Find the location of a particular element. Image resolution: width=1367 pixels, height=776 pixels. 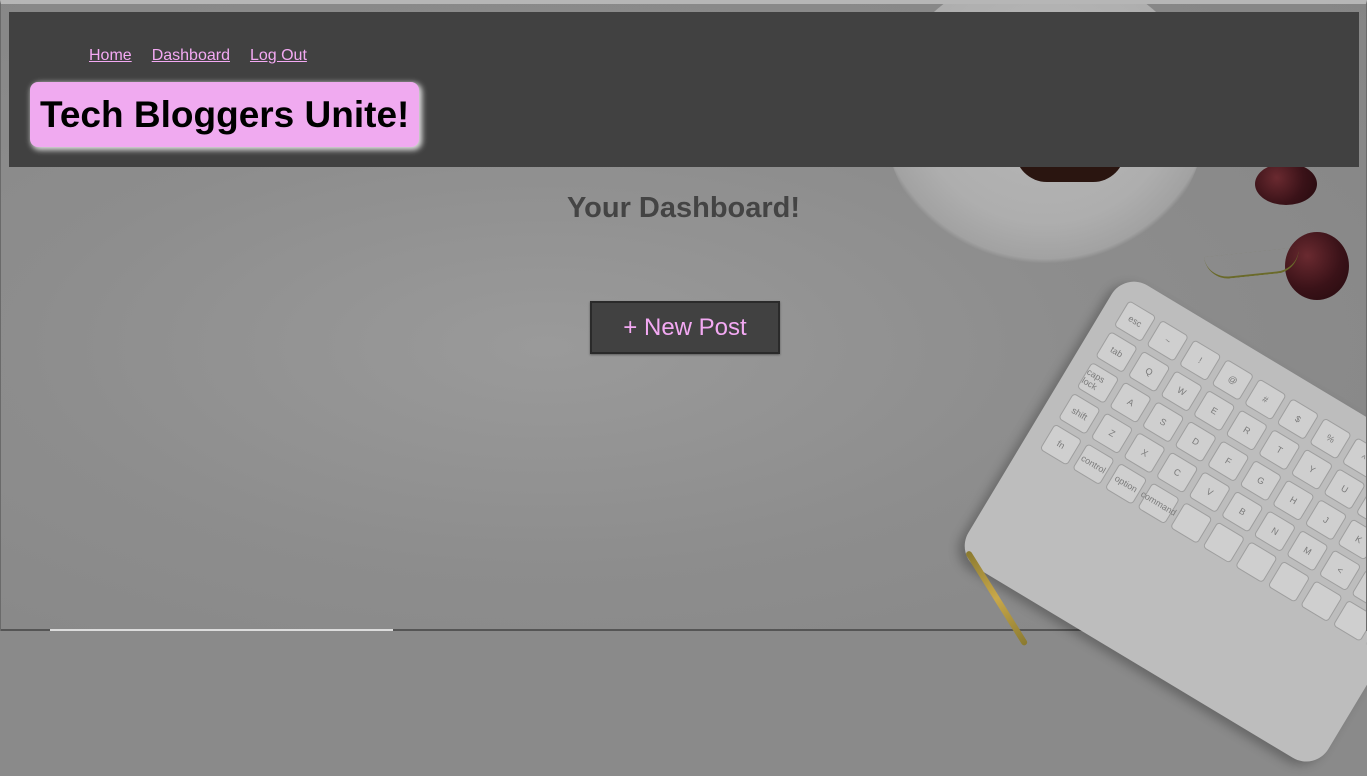

nav-link-home: Home is located at coordinates (110, 56).